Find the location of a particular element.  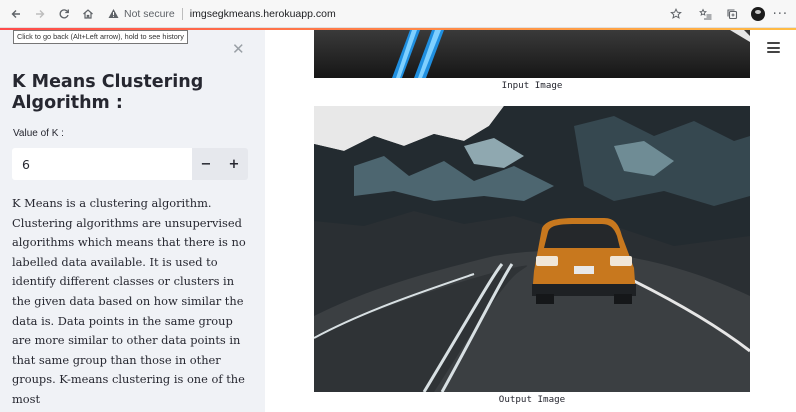

reload-icon is located at coordinates (64, 14).